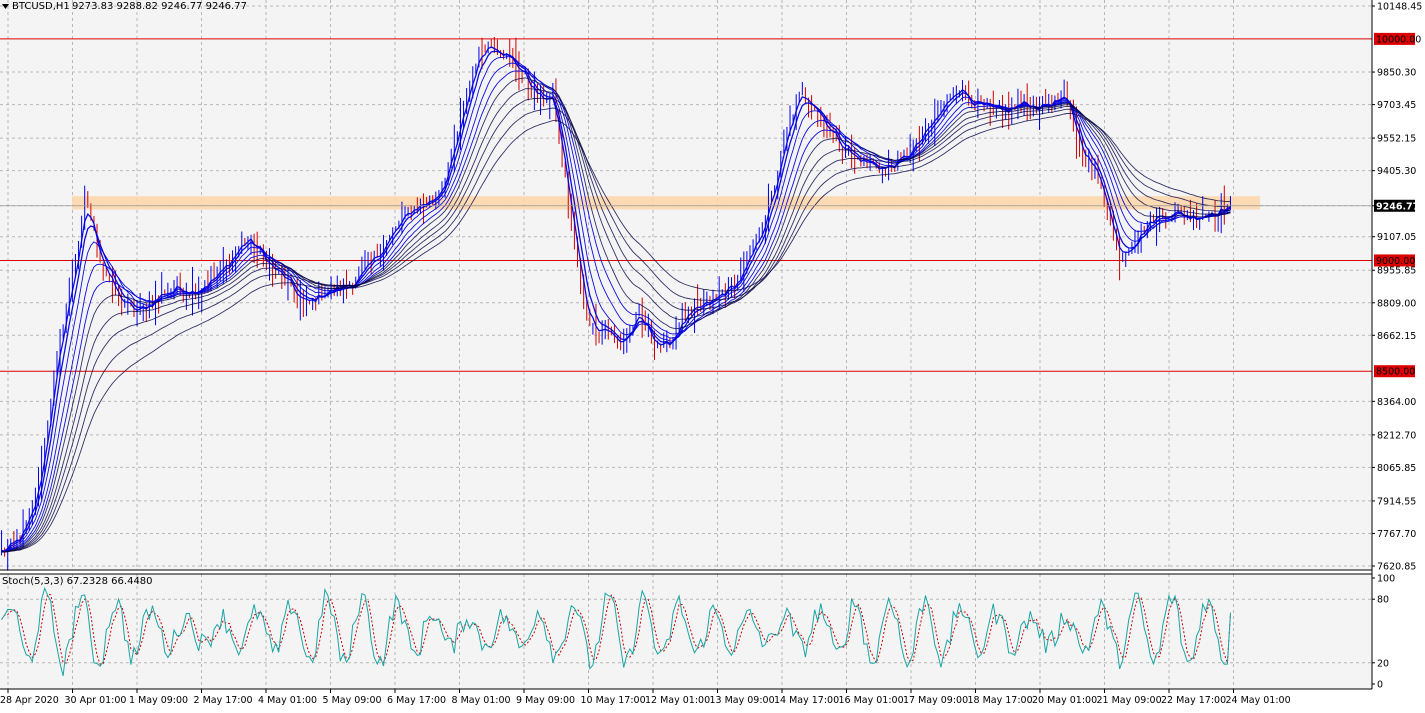  Describe the element at coordinates (287, 700) in the screenshot. I see `time-tick-label: 4 May 01:00` at that location.